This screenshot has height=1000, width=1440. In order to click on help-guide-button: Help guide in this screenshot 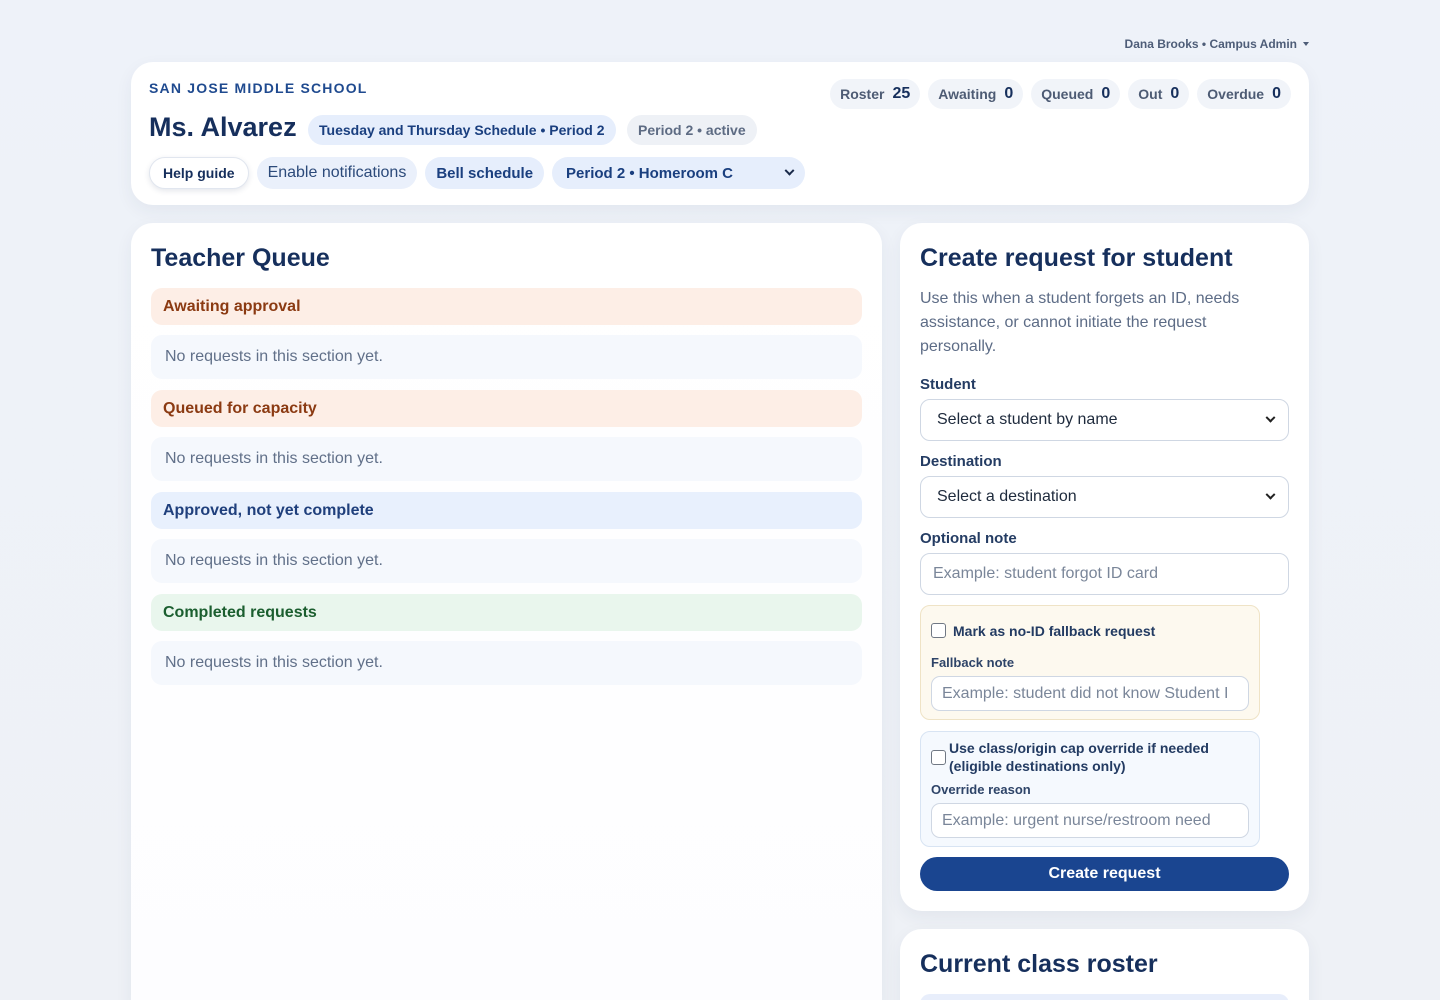, I will do `click(199, 173)`.